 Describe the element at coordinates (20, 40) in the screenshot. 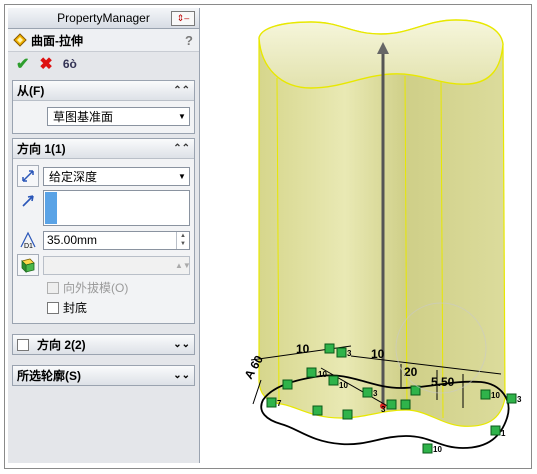

I see `surface-extrude-icon` at that location.